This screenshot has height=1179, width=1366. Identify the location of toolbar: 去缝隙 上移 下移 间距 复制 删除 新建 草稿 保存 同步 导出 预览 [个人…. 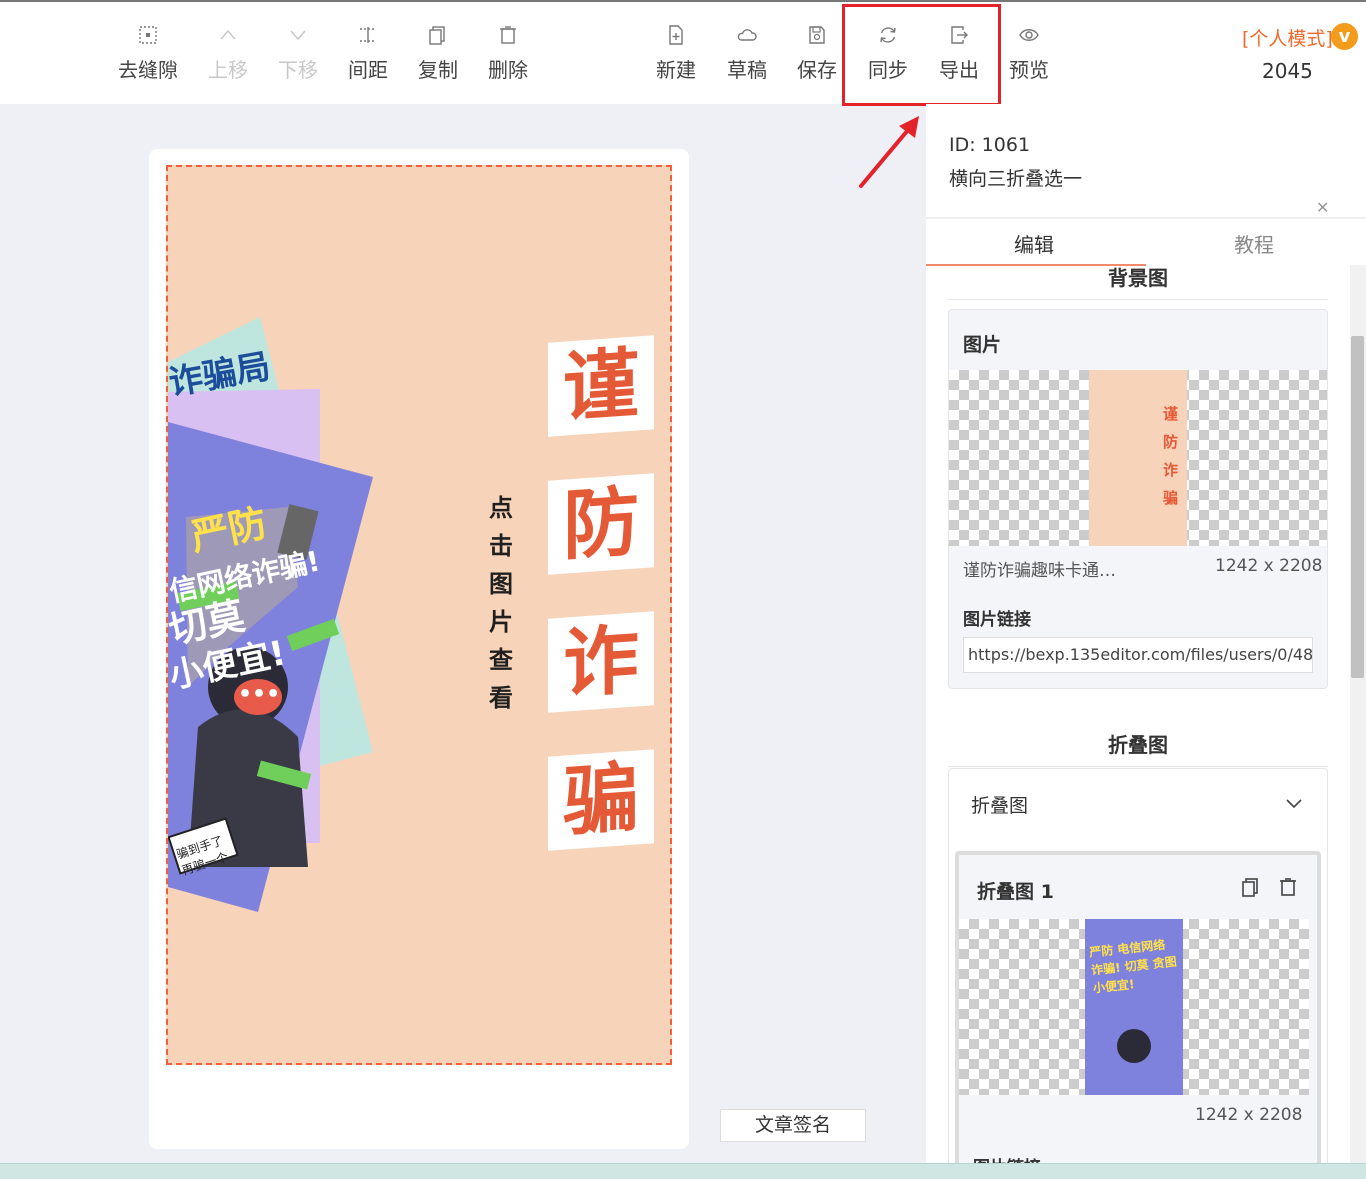
(683, 52).